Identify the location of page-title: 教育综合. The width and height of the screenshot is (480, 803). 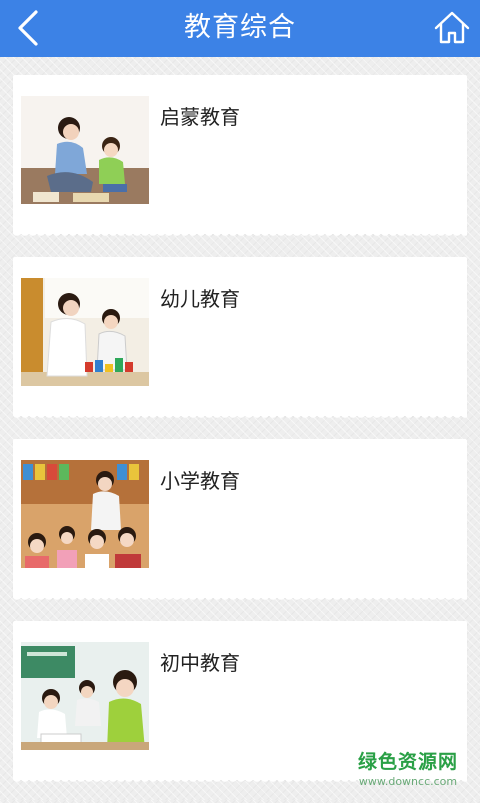
(240, 27).